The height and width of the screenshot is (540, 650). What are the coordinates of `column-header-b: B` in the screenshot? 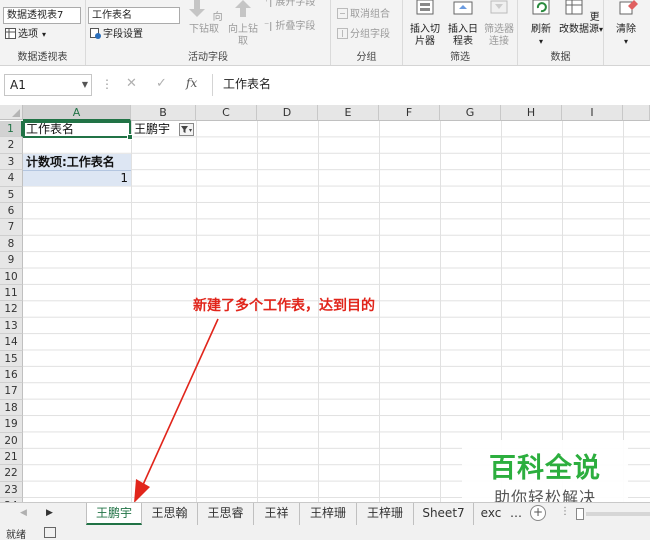 It's located at (163, 113).